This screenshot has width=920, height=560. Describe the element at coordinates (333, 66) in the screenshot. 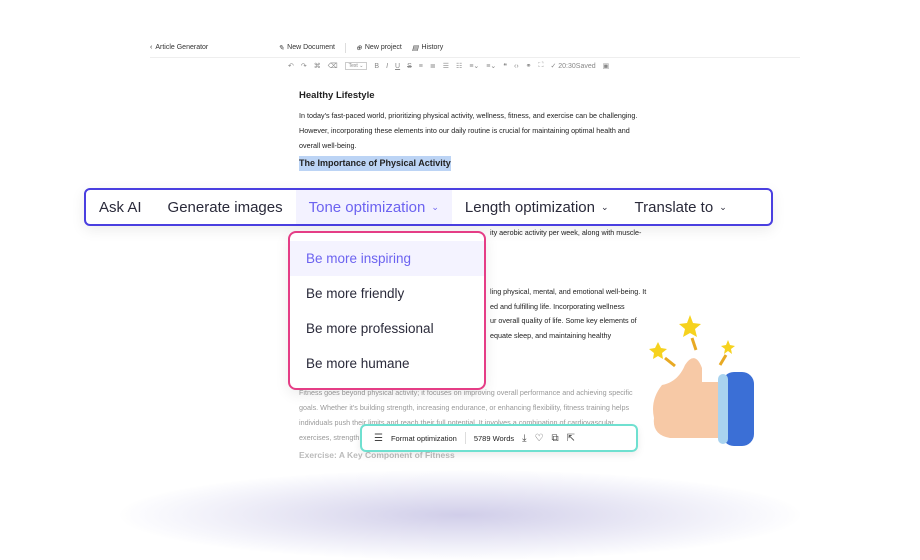

I see `eraser-icon: ⌫` at that location.